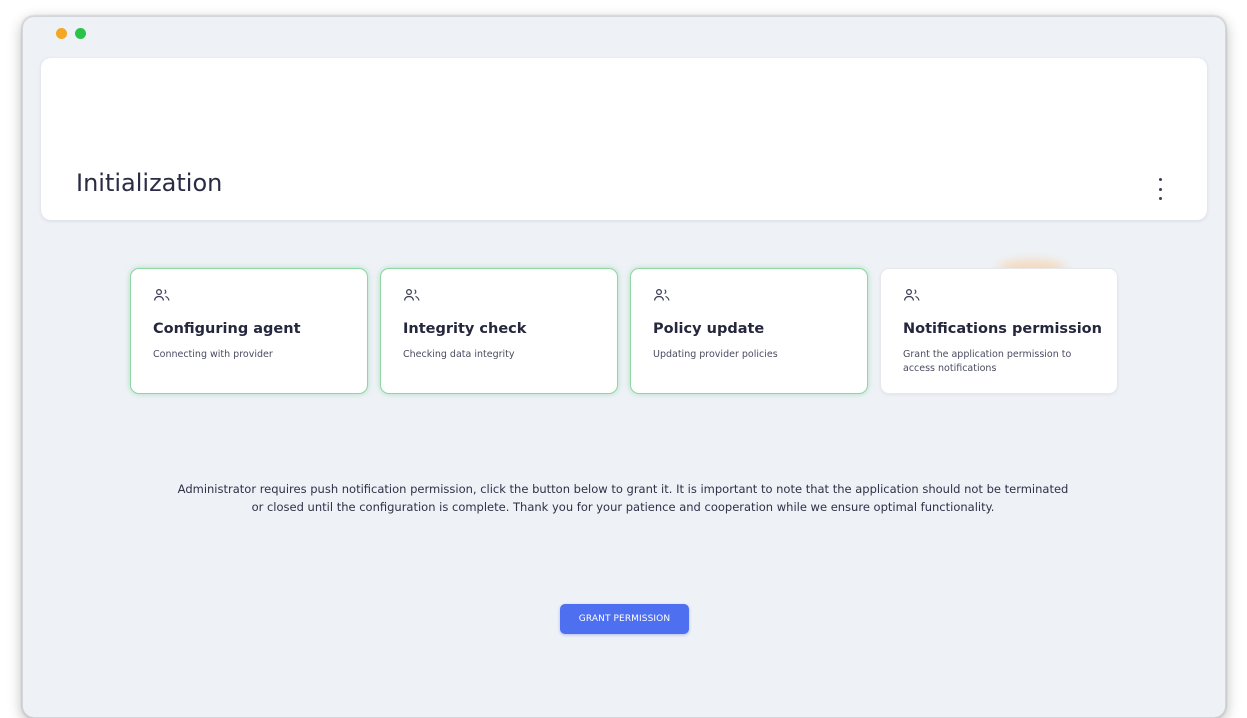 This screenshot has width=1247, height=718. I want to click on step-subtitle: Checking data integrity, so click(459, 354).